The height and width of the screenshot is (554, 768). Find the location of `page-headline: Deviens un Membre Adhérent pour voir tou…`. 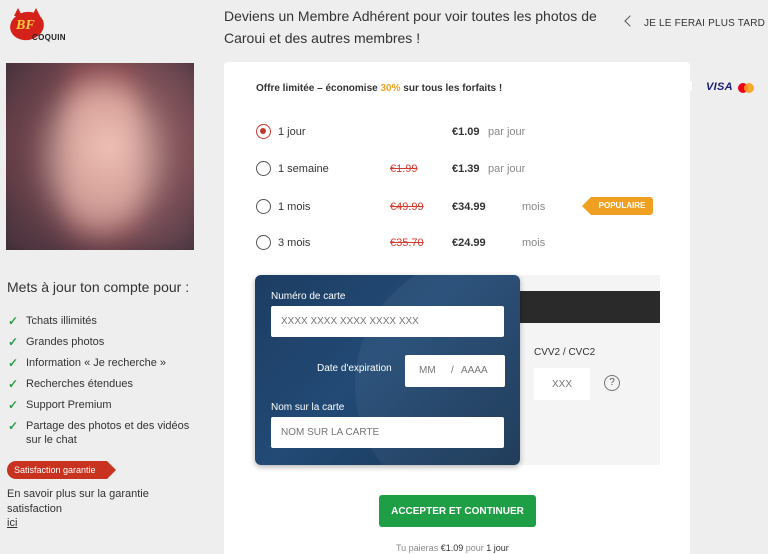

page-headline: Deviens un Membre Adhérent pour voir tou… is located at coordinates (410, 27).